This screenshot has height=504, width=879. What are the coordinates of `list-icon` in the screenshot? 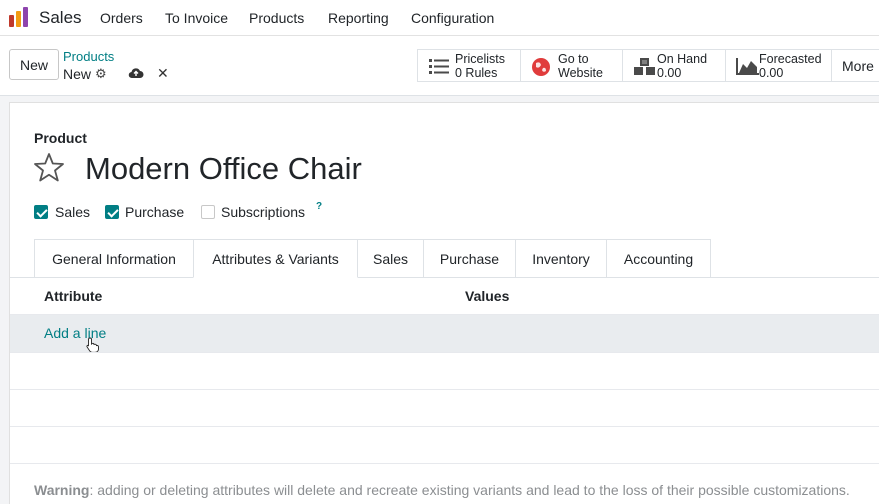 It's located at (439, 66).